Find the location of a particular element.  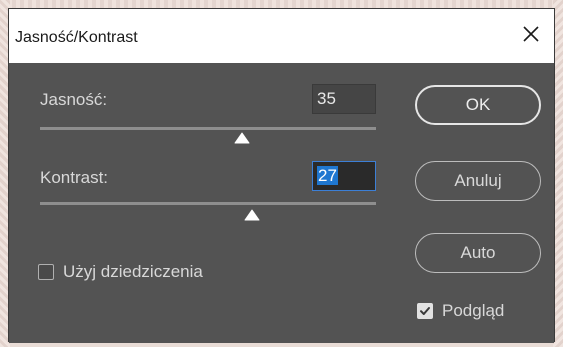

close-button is located at coordinates (531, 36).